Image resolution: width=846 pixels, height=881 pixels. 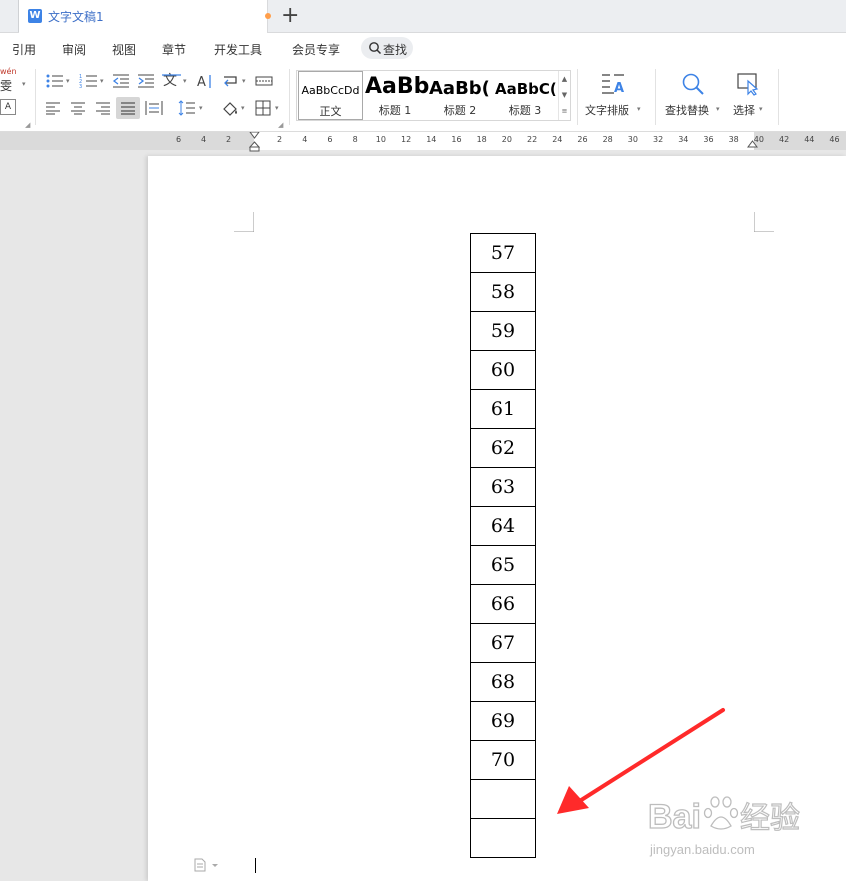 I want to click on table-cell: 59, so click(x=503, y=330).